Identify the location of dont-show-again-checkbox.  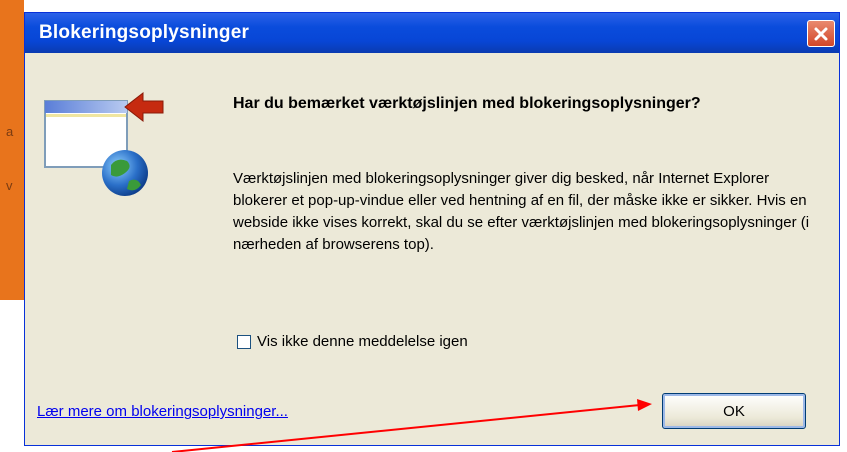
(244, 341).